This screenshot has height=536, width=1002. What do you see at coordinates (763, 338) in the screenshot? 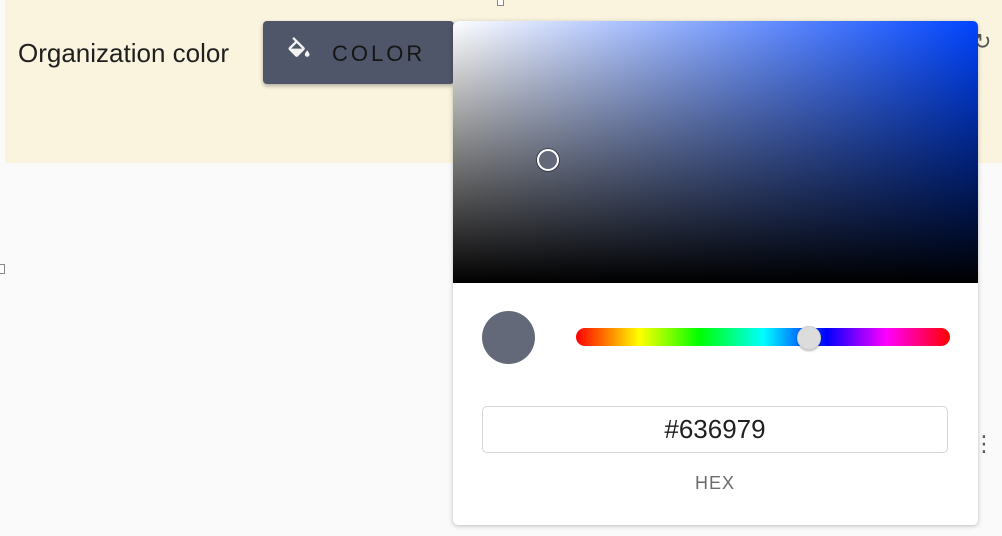
I see `hue-slider` at bounding box center [763, 338].